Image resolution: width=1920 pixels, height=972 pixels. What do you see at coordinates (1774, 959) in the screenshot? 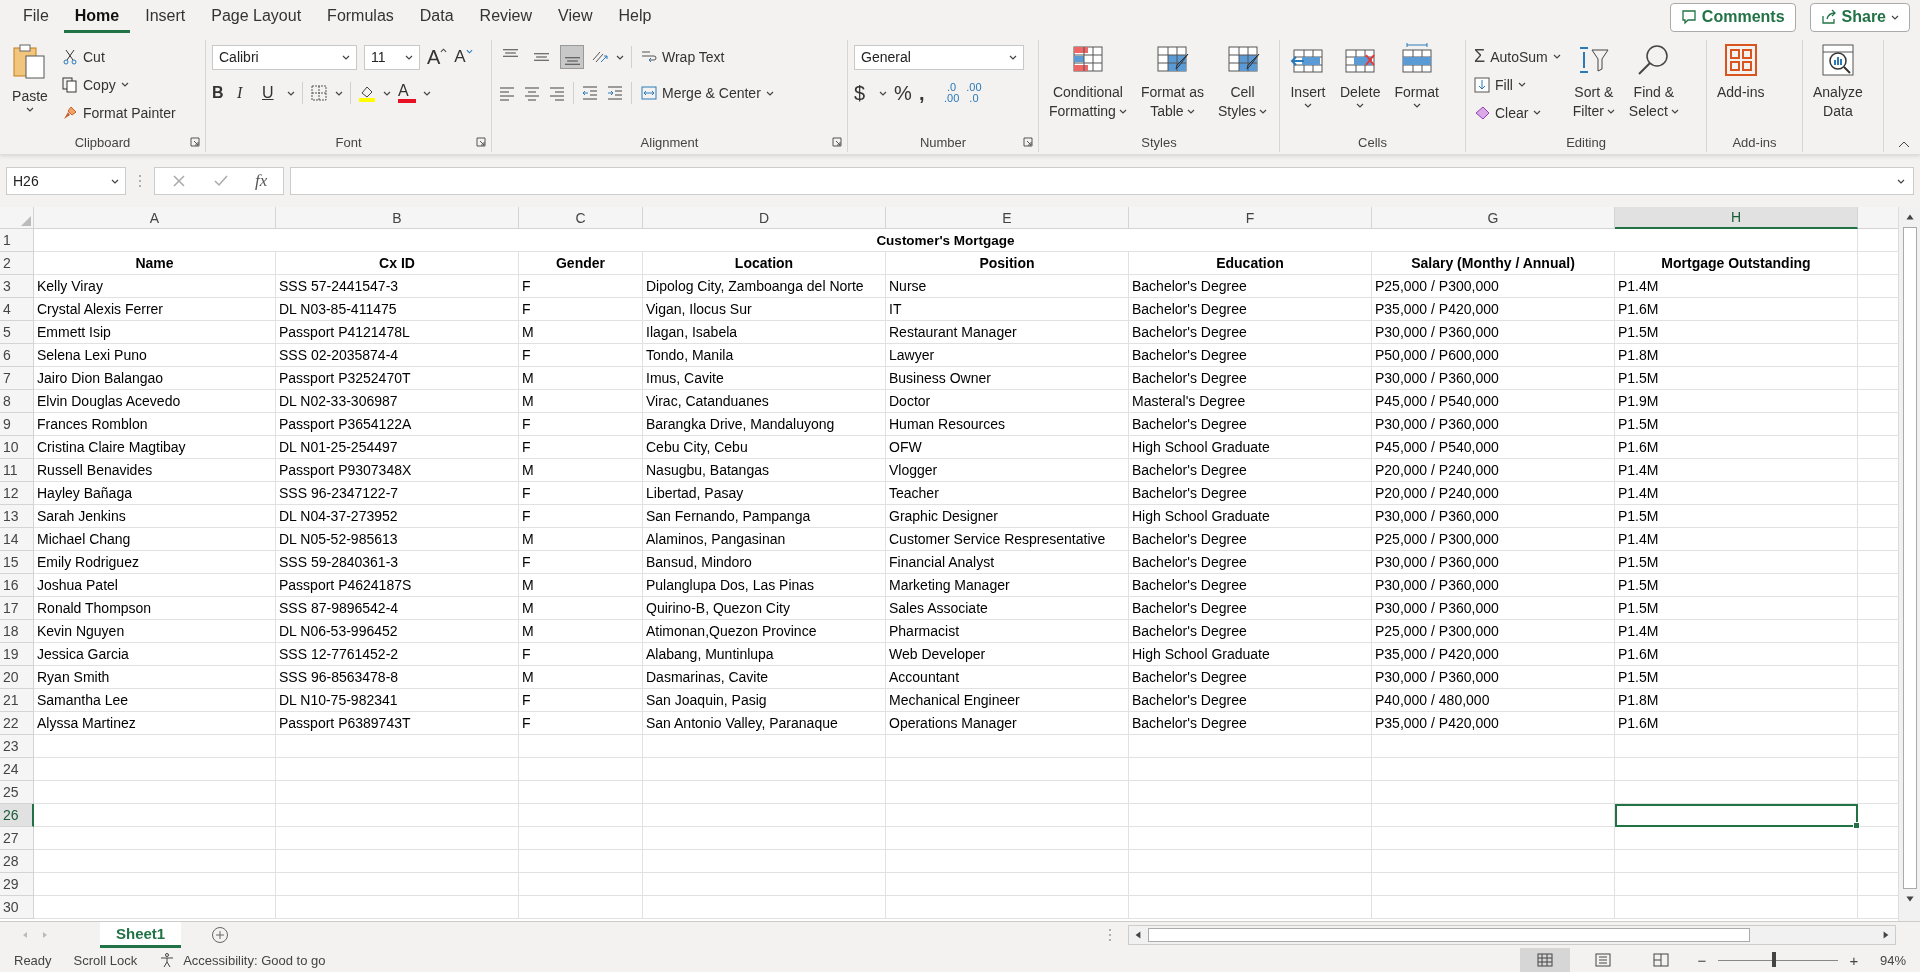
I see `zoom-thumb` at bounding box center [1774, 959].